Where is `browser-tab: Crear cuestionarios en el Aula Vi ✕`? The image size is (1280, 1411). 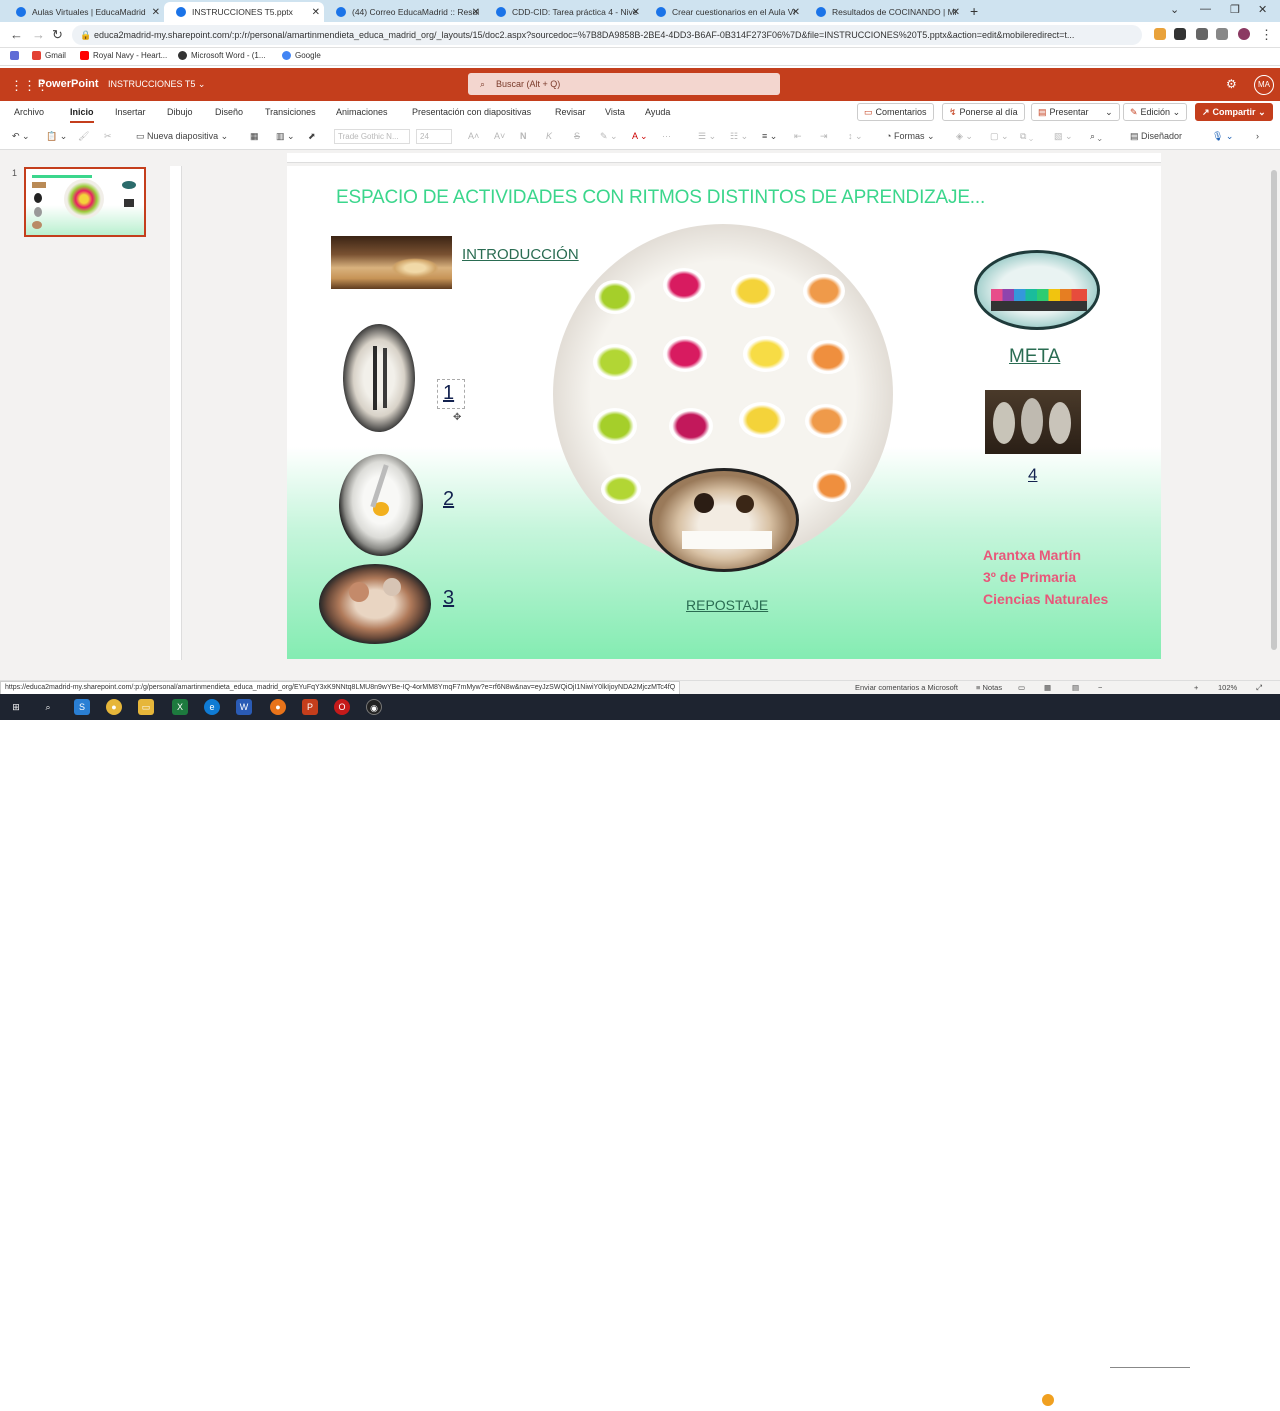 browser-tab: Crear cuestionarios en el Aula Vi ✕ is located at coordinates (724, 12).